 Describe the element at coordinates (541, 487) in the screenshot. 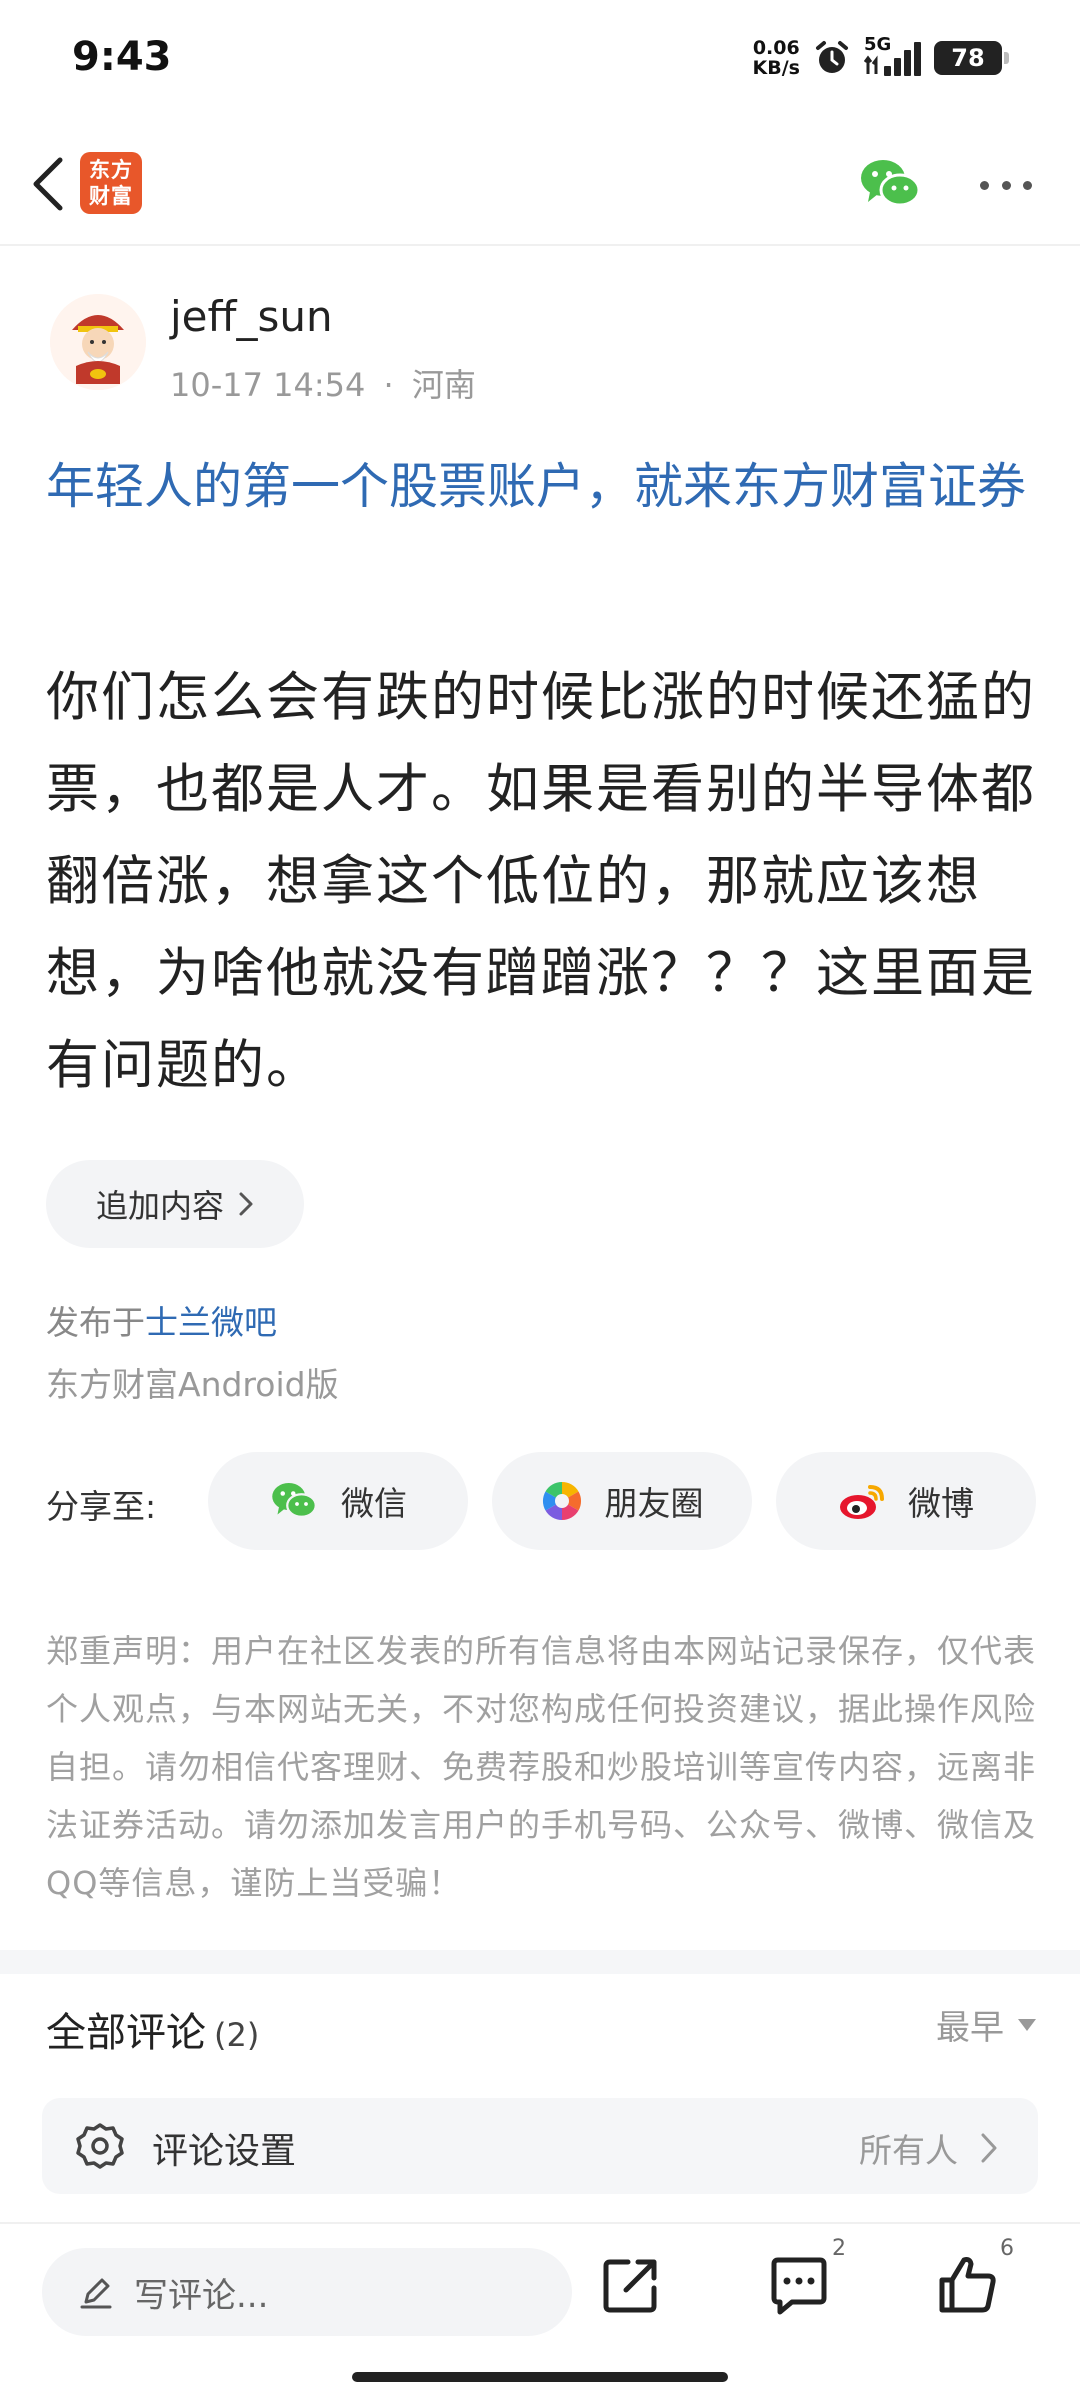

I see `post-title: 年轻人的第一个股票账户，就来东方财富证券` at that location.